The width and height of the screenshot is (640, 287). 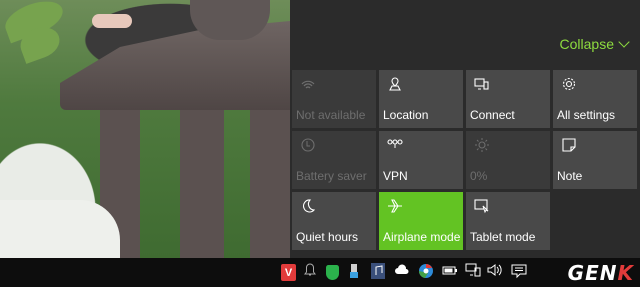 What do you see at coordinates (308, 84) in the screenshot?
I see `wifi-icon` at bounding box center [308, 84].